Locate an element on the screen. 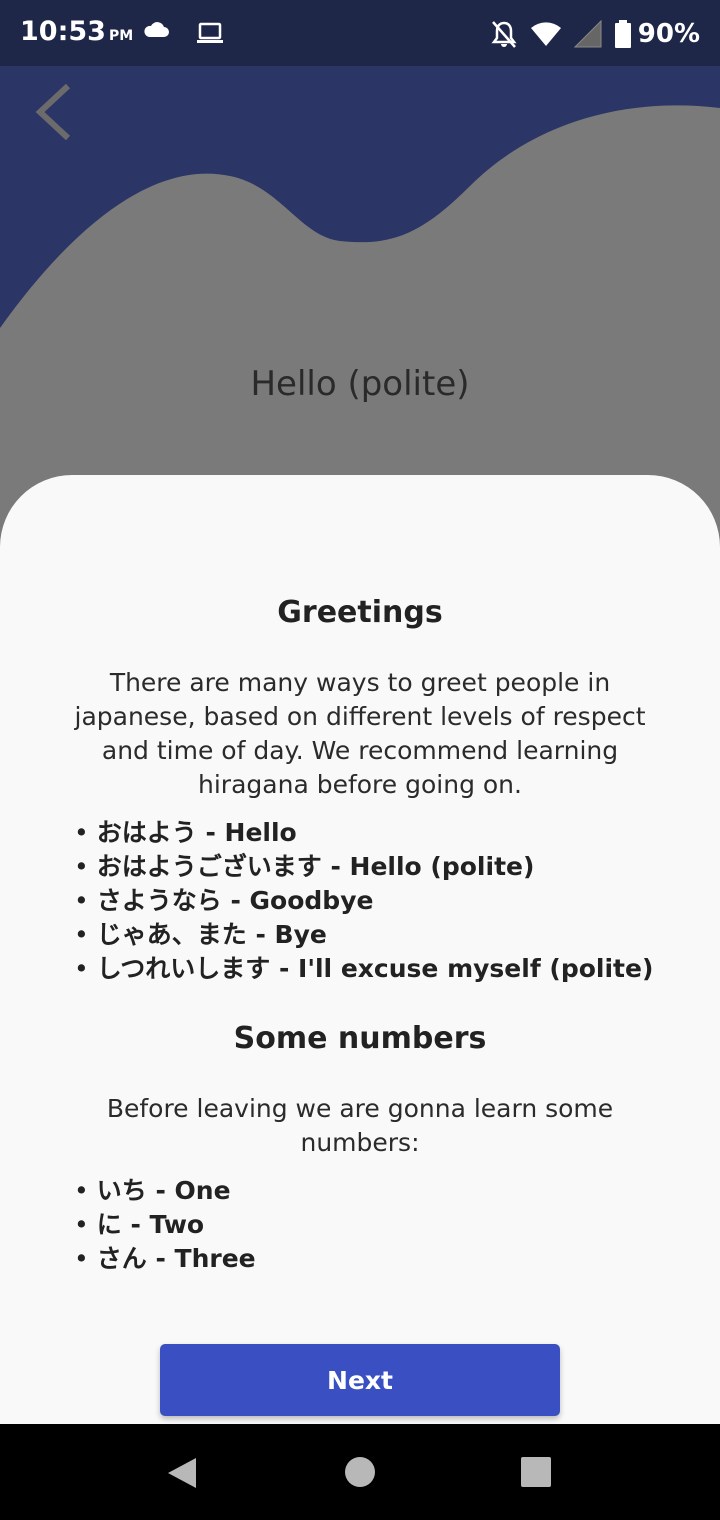 The width and height of the screenshot is (720, 1520). battery-icon is located at coordinates (622, 34).